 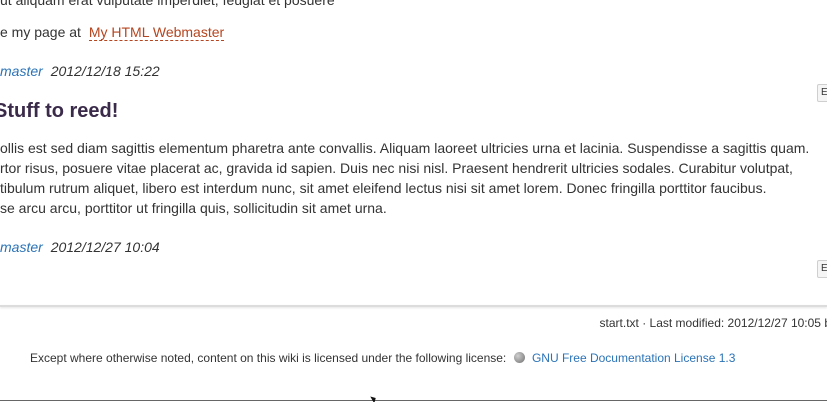 I want to click on homepage-line: e my page at My HTML Webmaster, so click(x=112, y=32).